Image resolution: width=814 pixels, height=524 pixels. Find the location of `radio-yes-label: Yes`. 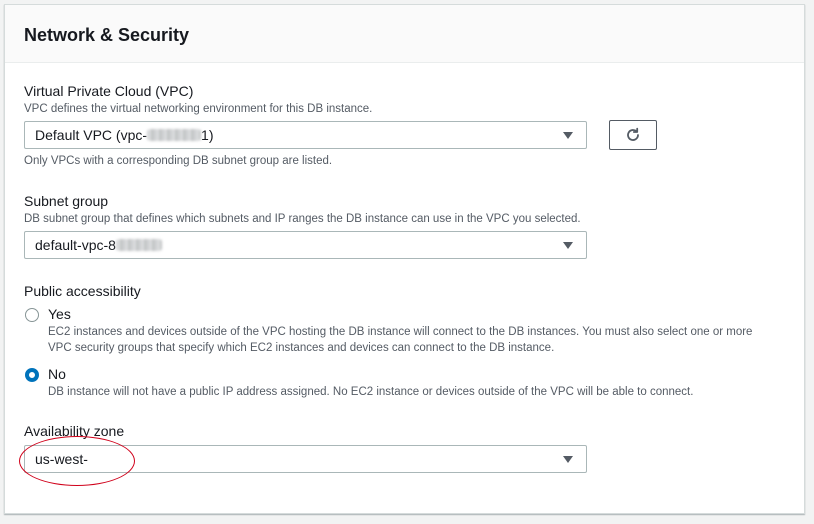

radio-yes-label: Yes is located at coordinates (59, 314).